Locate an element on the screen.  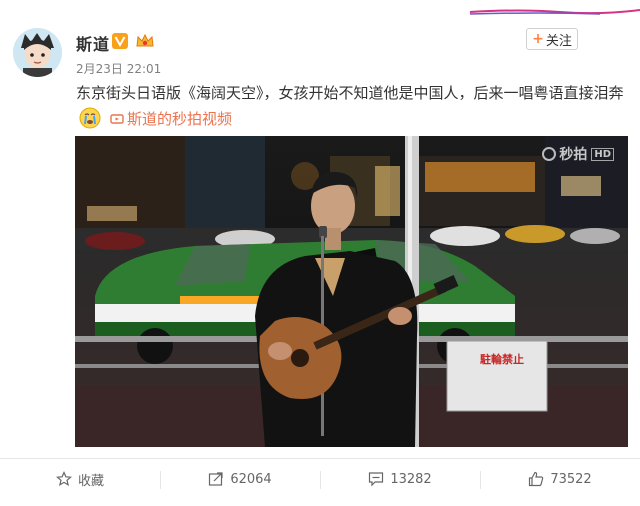
share-icon is located at coordinates (216, 479).